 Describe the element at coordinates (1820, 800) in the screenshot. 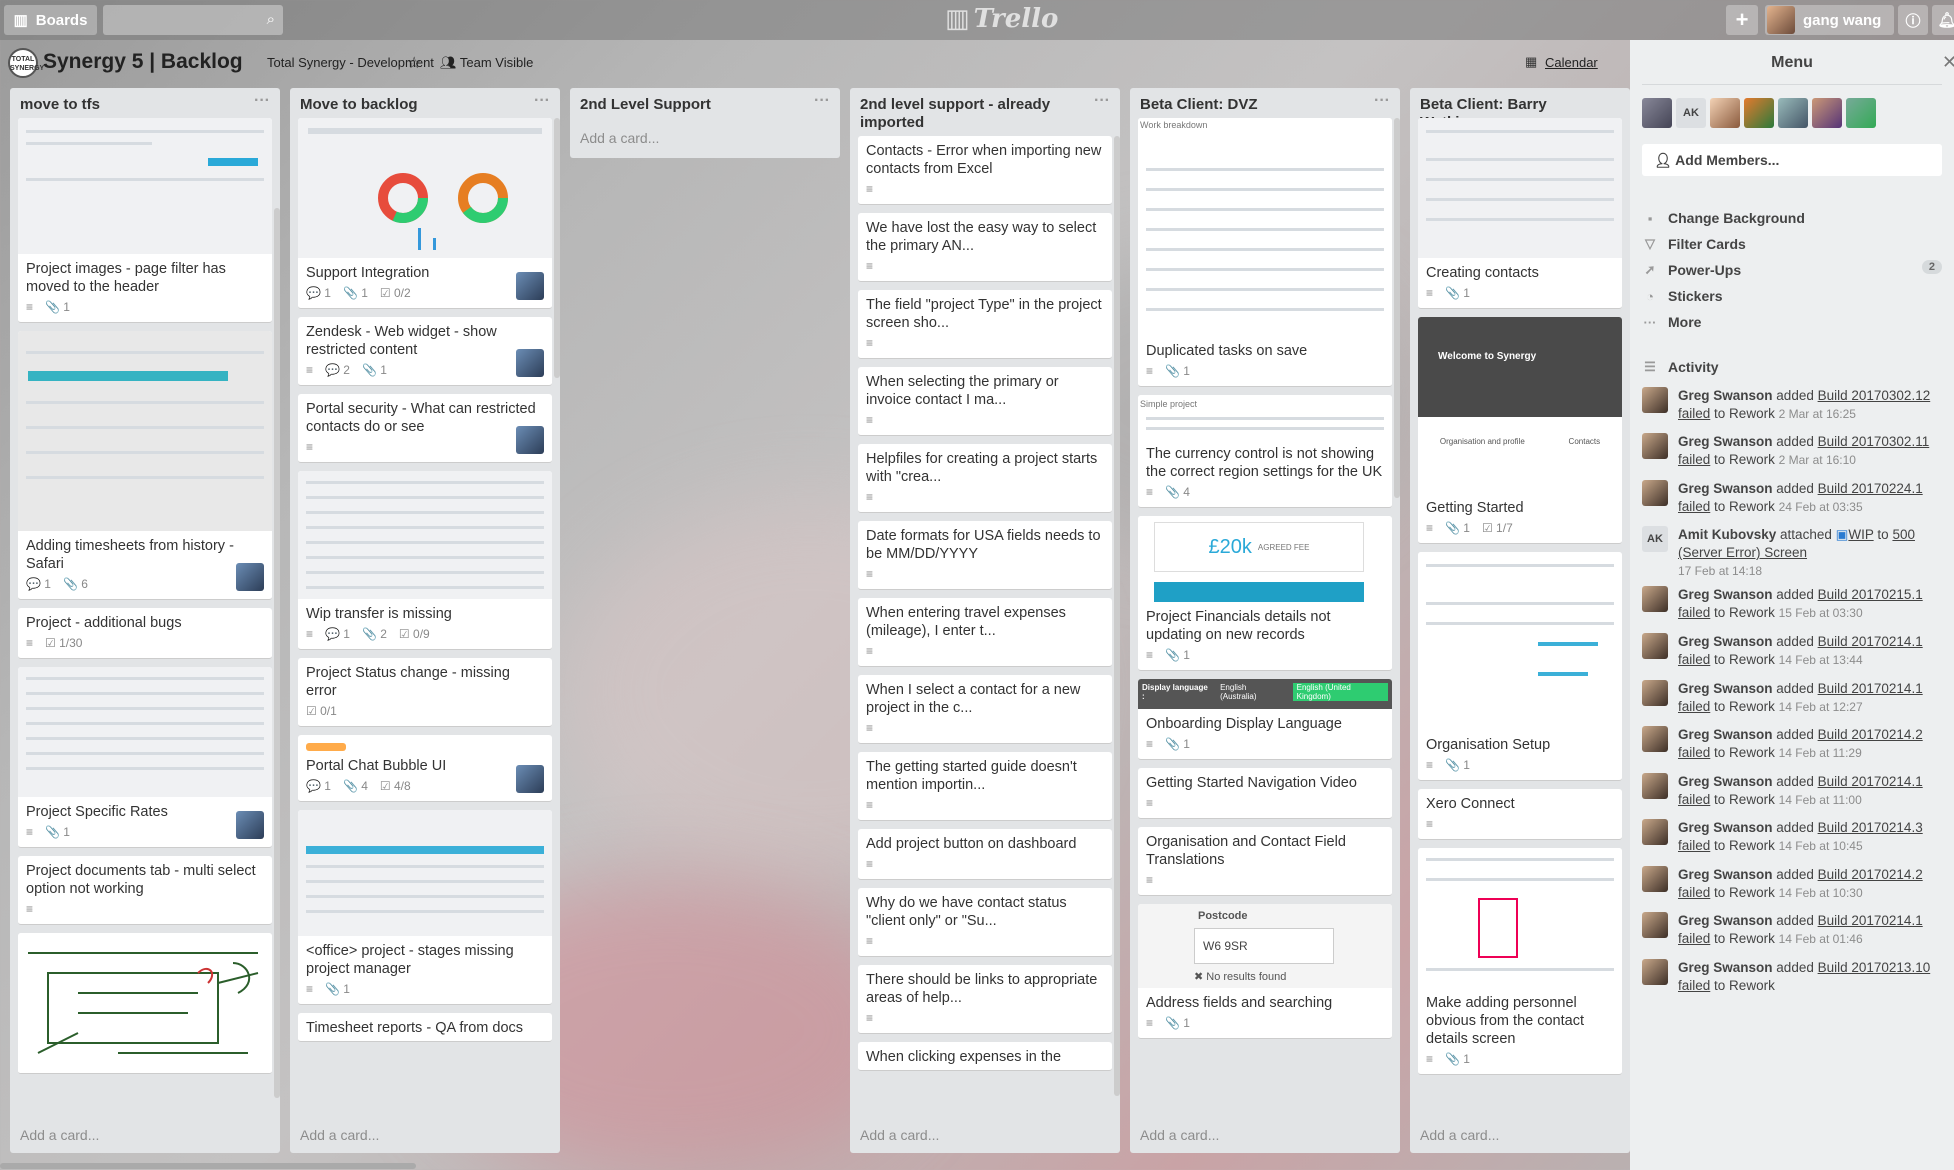

I see `activity-time: 14 Feb at 11:00` at that location.